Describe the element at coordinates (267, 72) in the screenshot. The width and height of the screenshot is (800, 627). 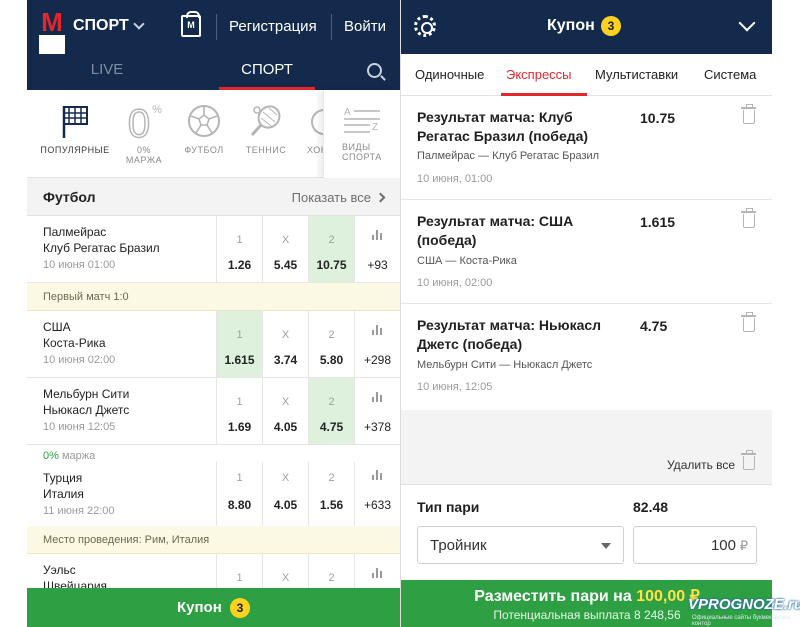
I see `tab-sport: СПОРТ` at that location.